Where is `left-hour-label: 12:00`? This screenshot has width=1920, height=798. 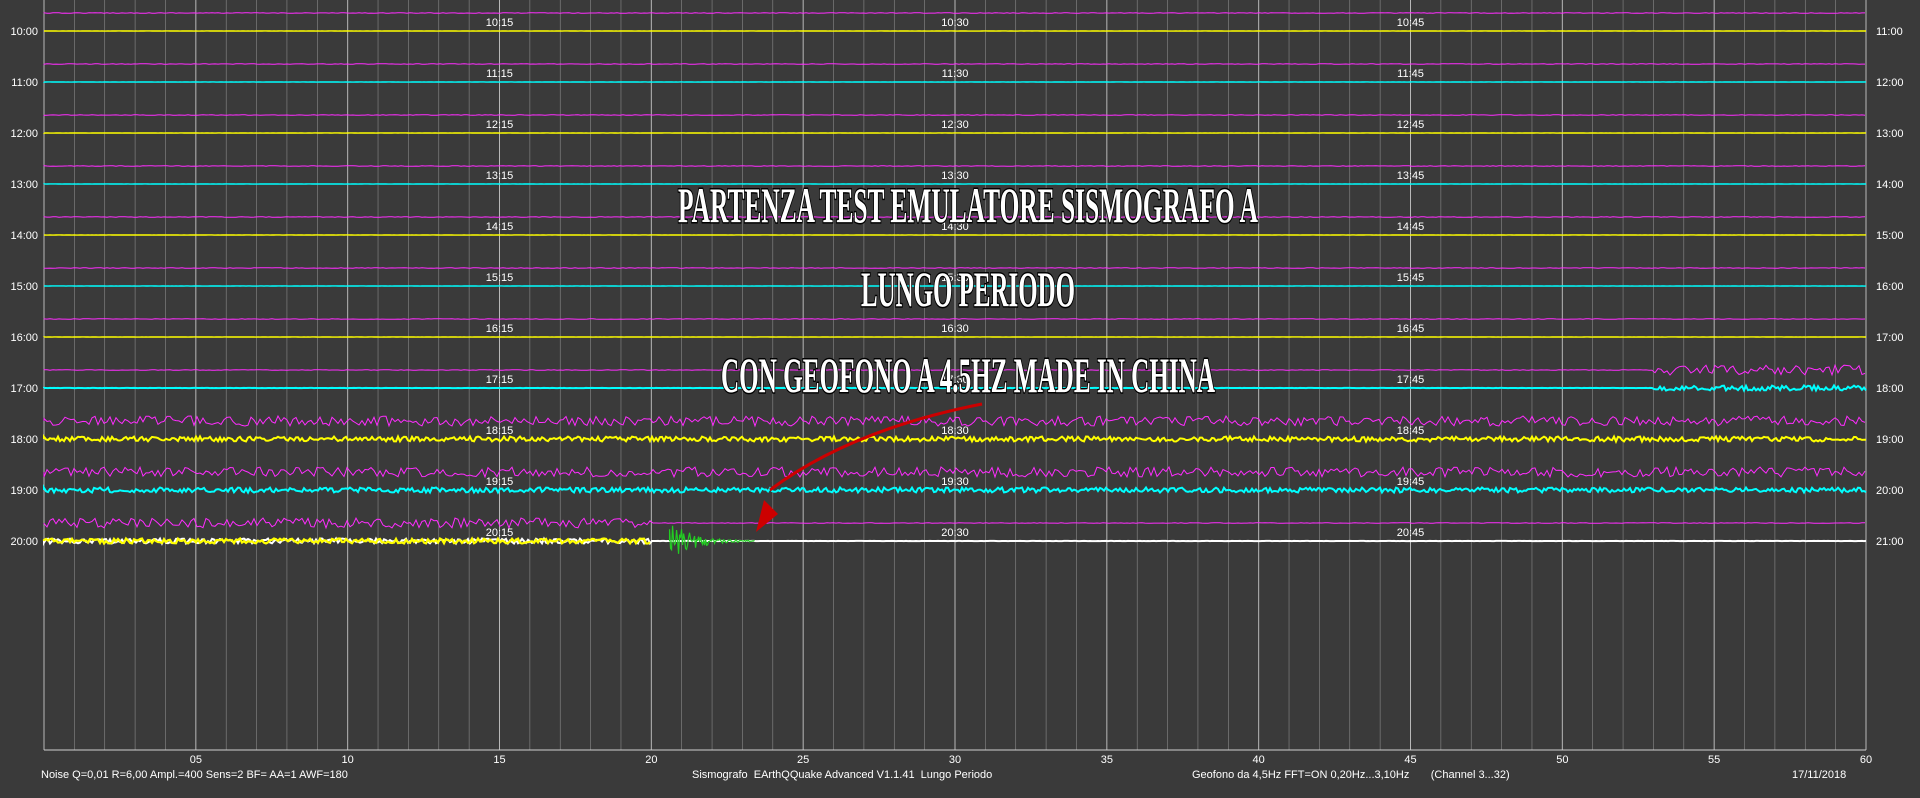
left-hour-label: 12:00 is located at coordinates (24, 134).